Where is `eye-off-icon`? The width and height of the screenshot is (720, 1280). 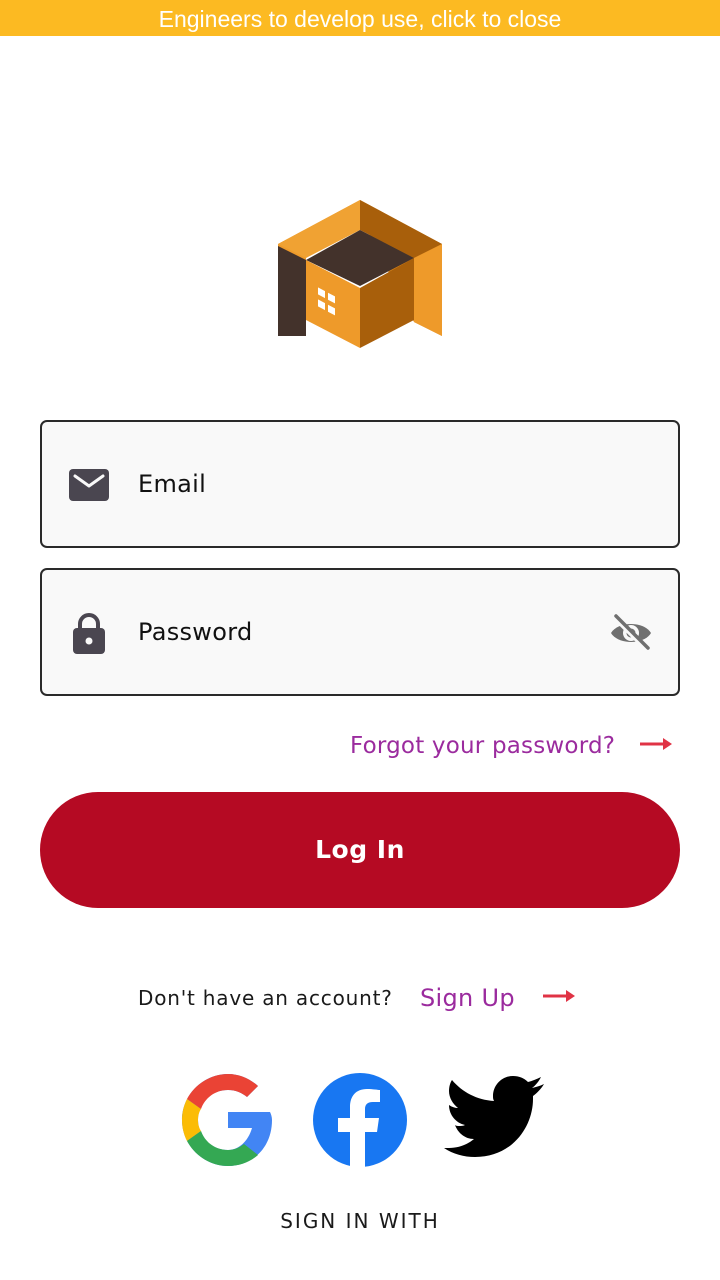 eye-off-icon is located at coordinates (631, 633).